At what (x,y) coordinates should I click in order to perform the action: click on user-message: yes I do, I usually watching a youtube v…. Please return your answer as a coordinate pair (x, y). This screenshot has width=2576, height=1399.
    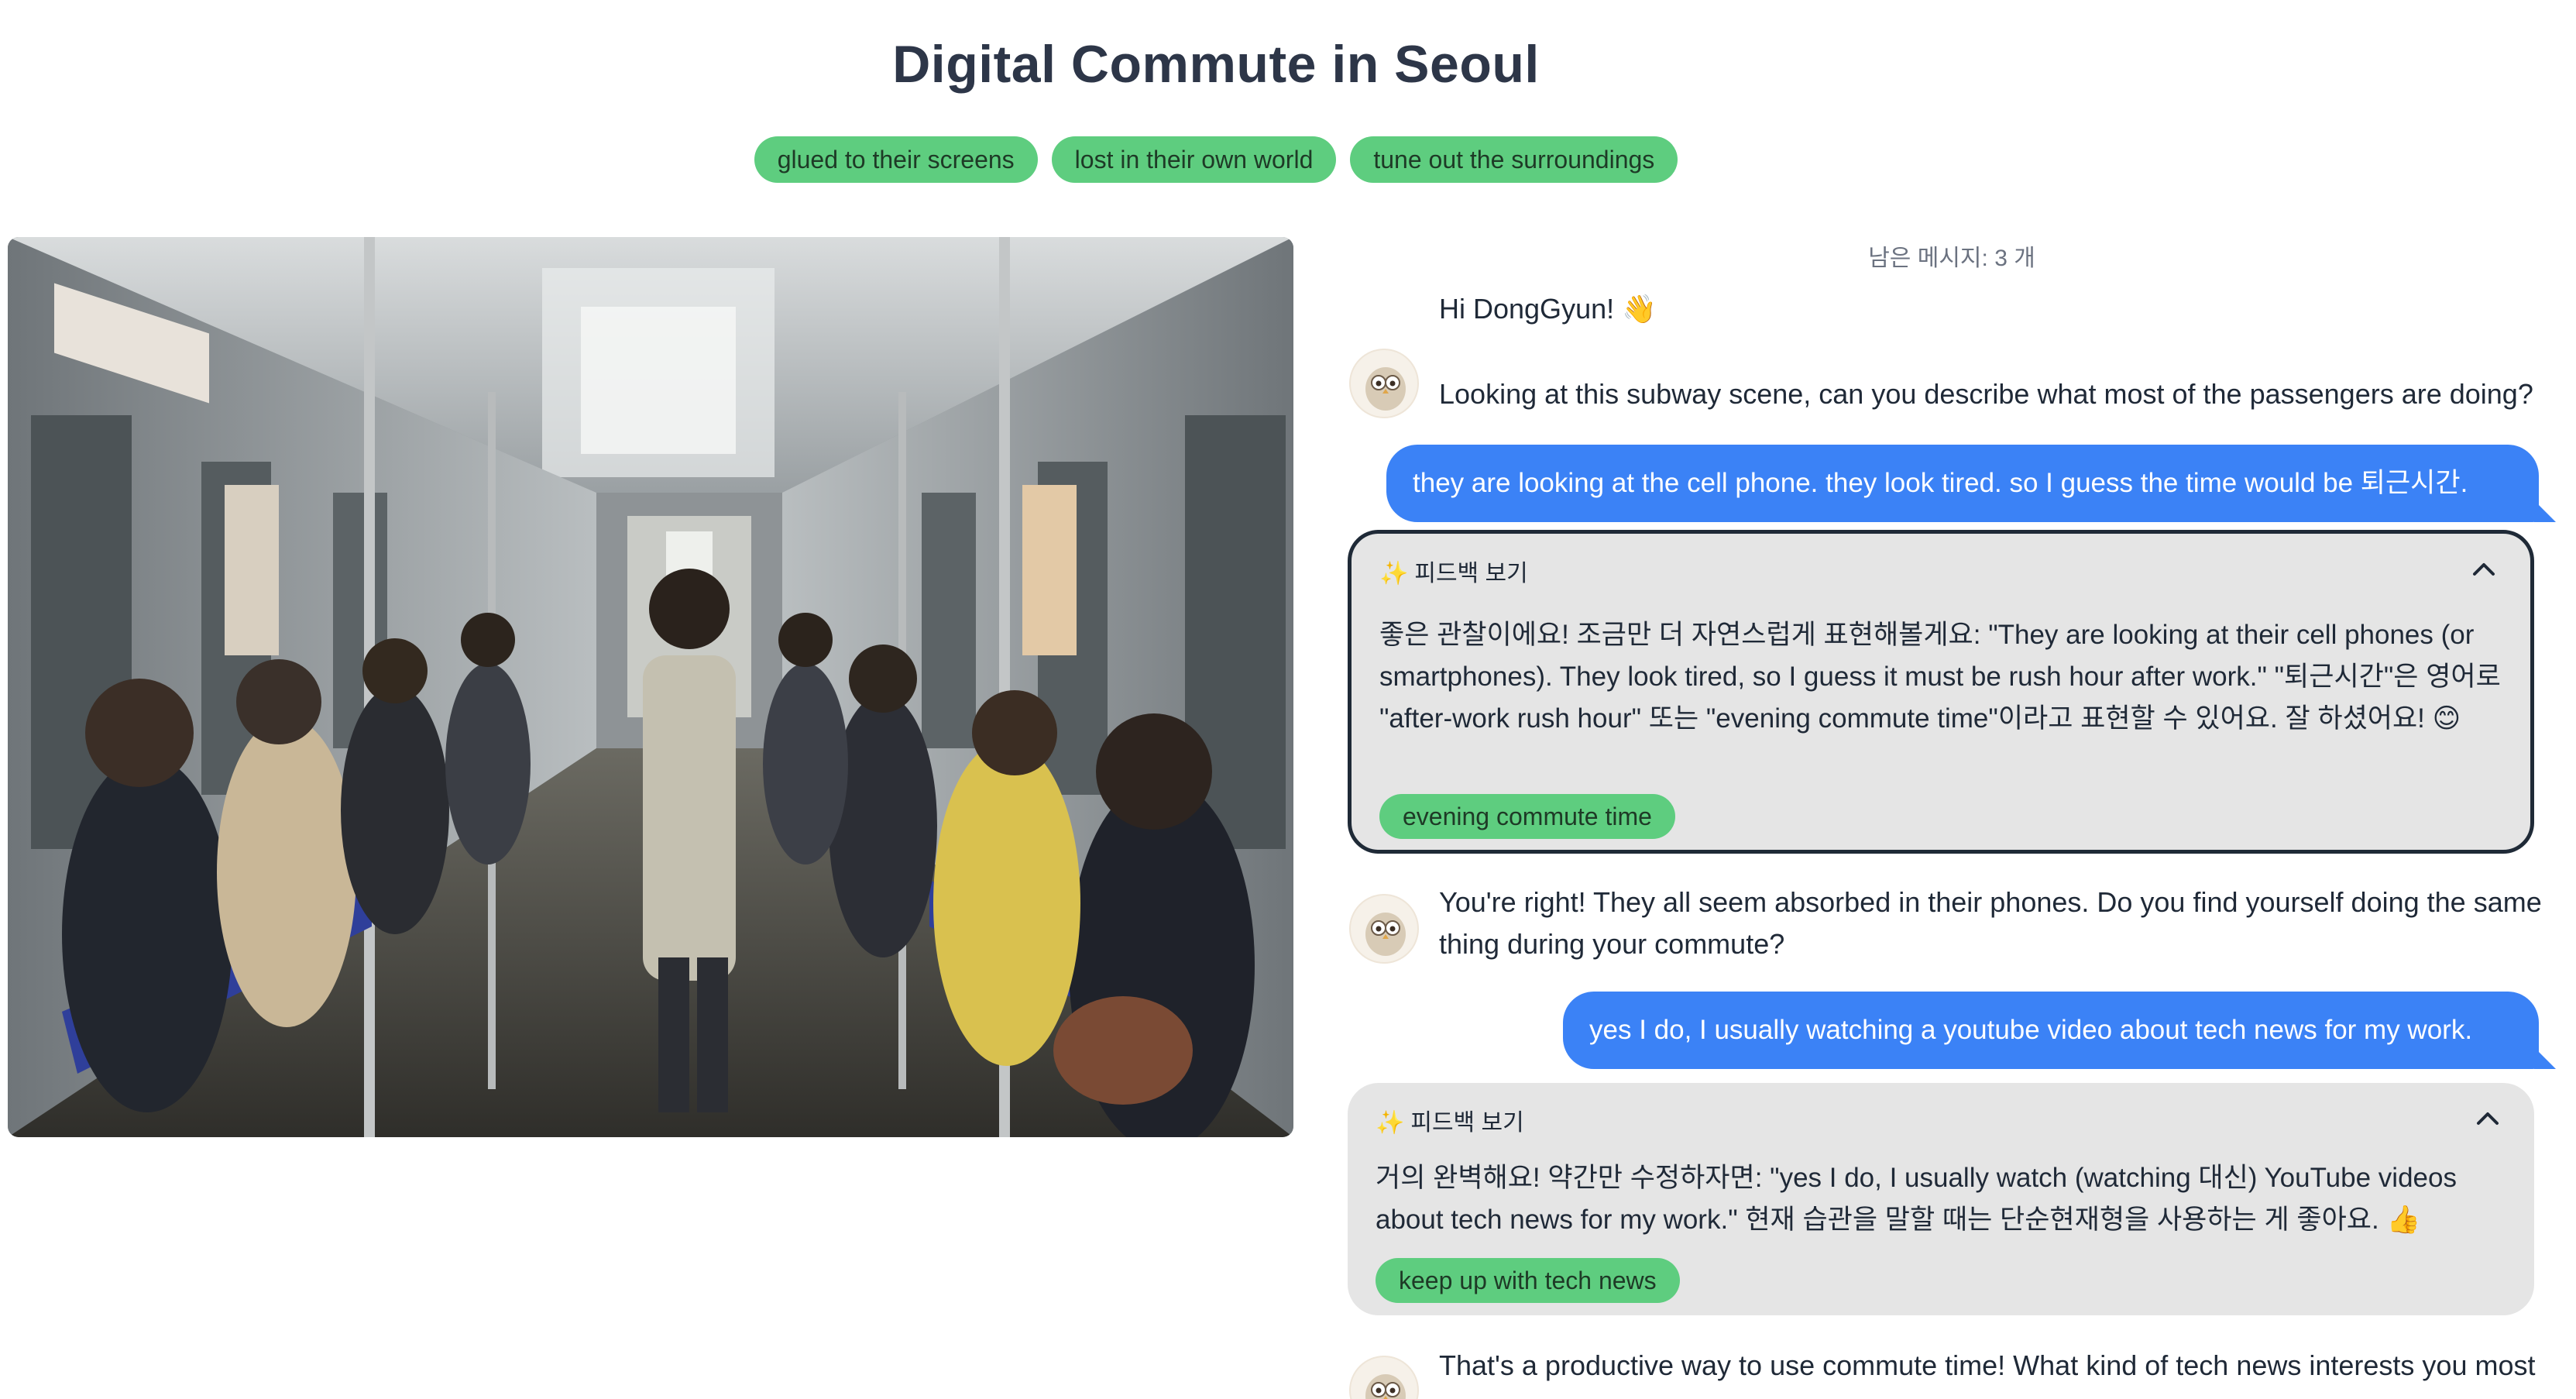
    Looking at the image, I should click on (2051, 1030).